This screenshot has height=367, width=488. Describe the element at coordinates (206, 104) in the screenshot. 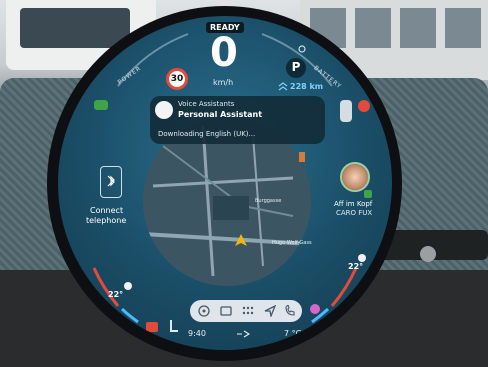

I see `voice-assistant-title: Voice Assistants` at that location.